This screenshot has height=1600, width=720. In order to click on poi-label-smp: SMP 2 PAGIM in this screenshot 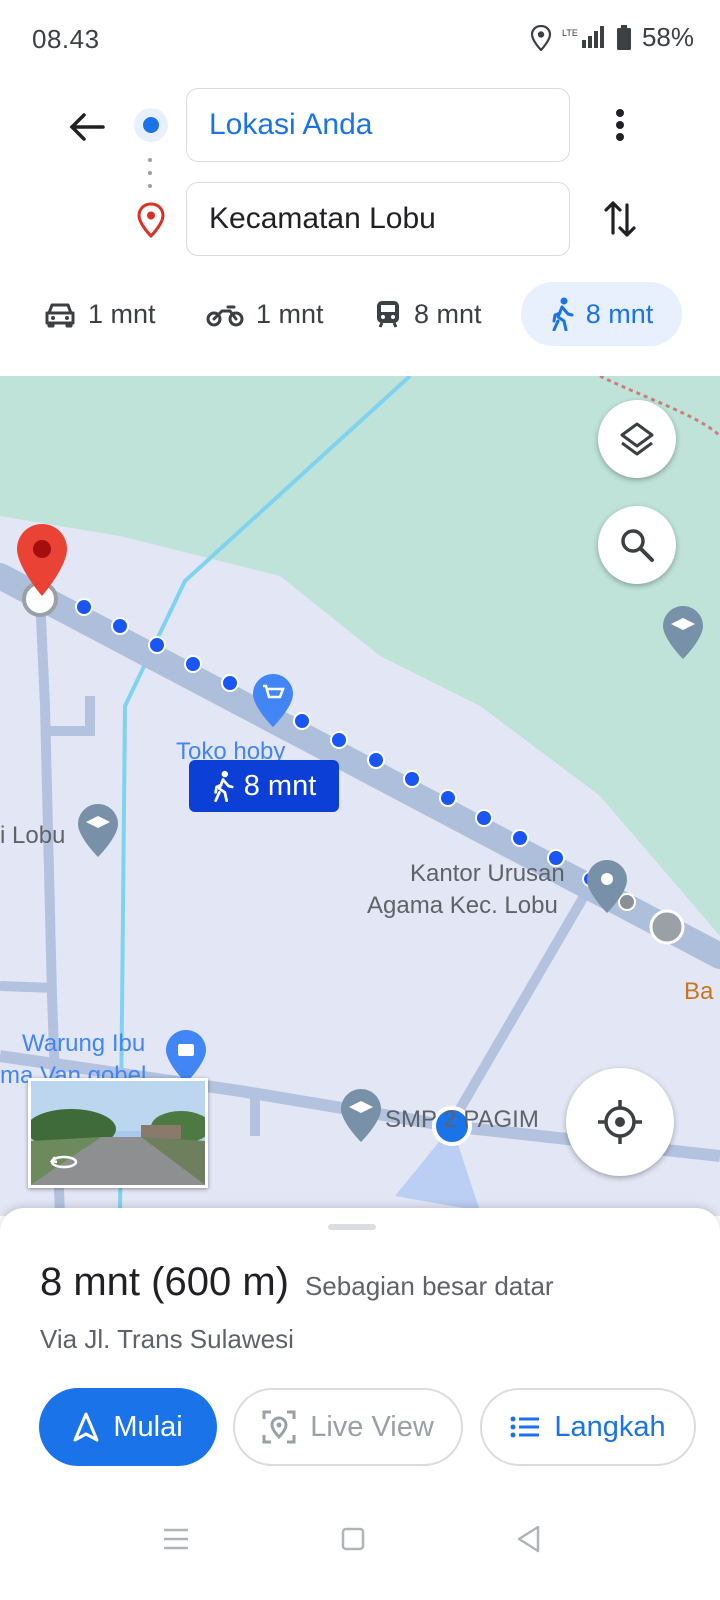, I will do `click(462, 1120)`.